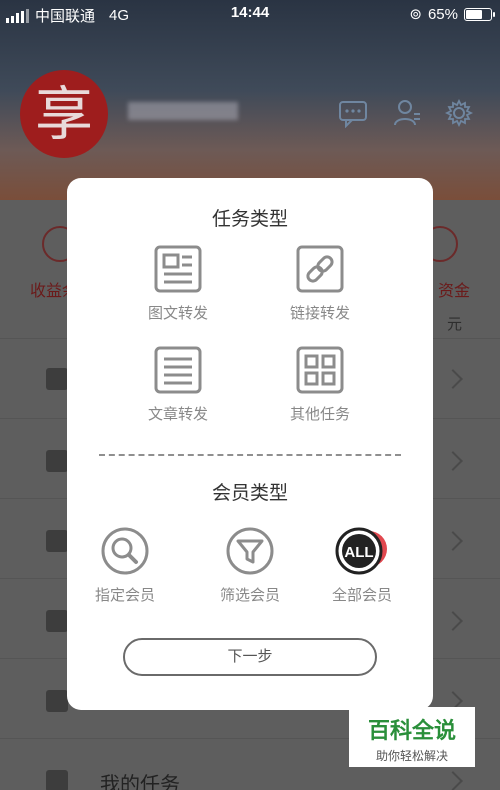  I want to click on battery-percent: 65%, so click(442, 14).